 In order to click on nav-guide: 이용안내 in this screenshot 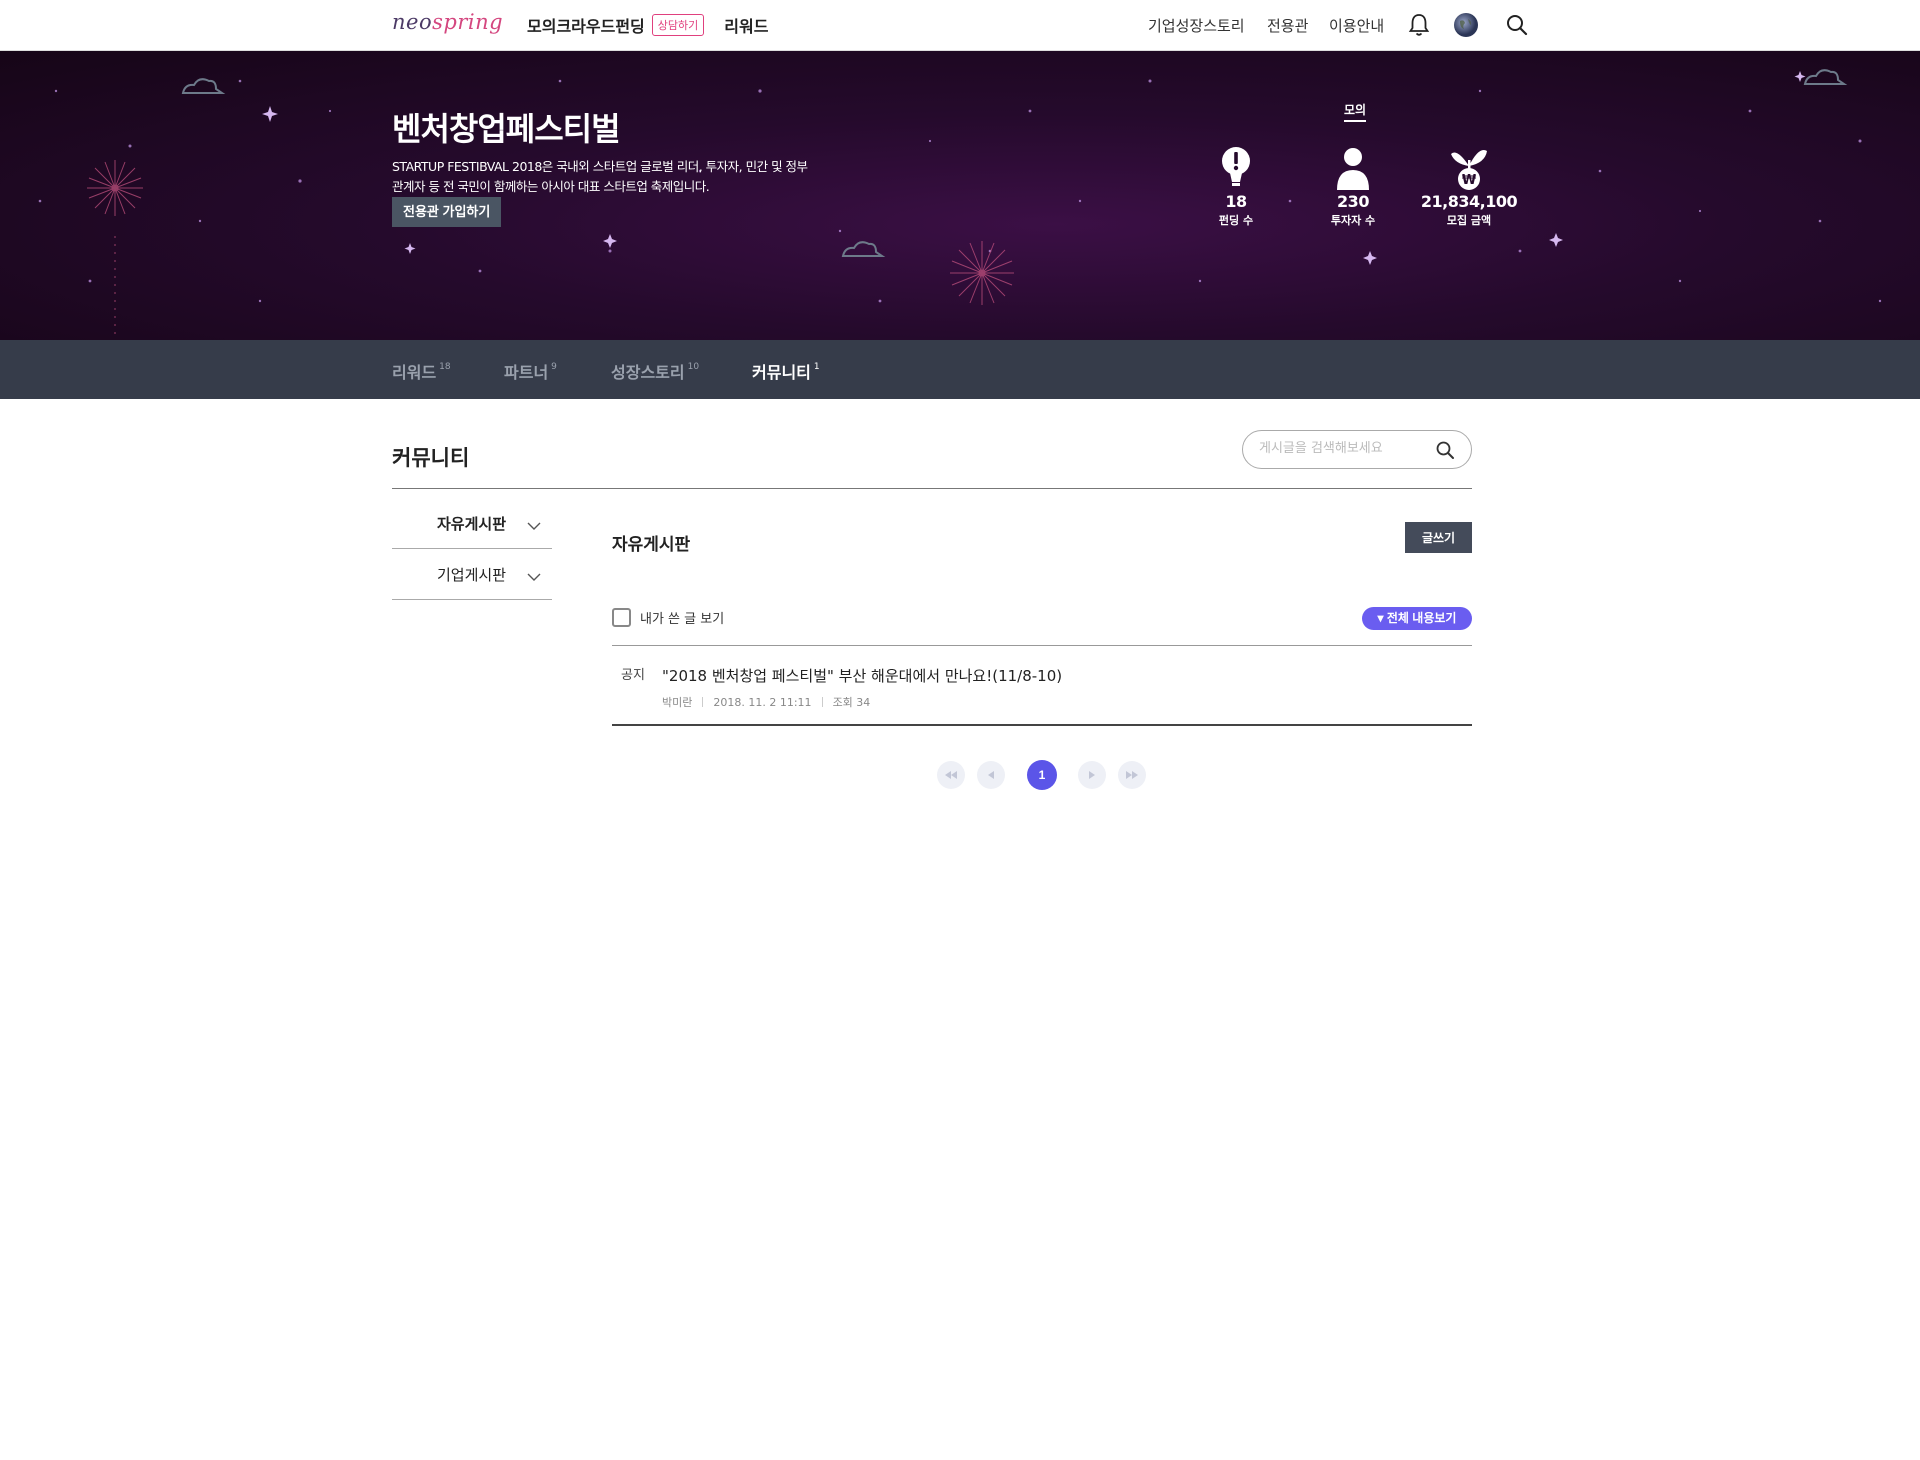, I will do `click(1356, 25)`.